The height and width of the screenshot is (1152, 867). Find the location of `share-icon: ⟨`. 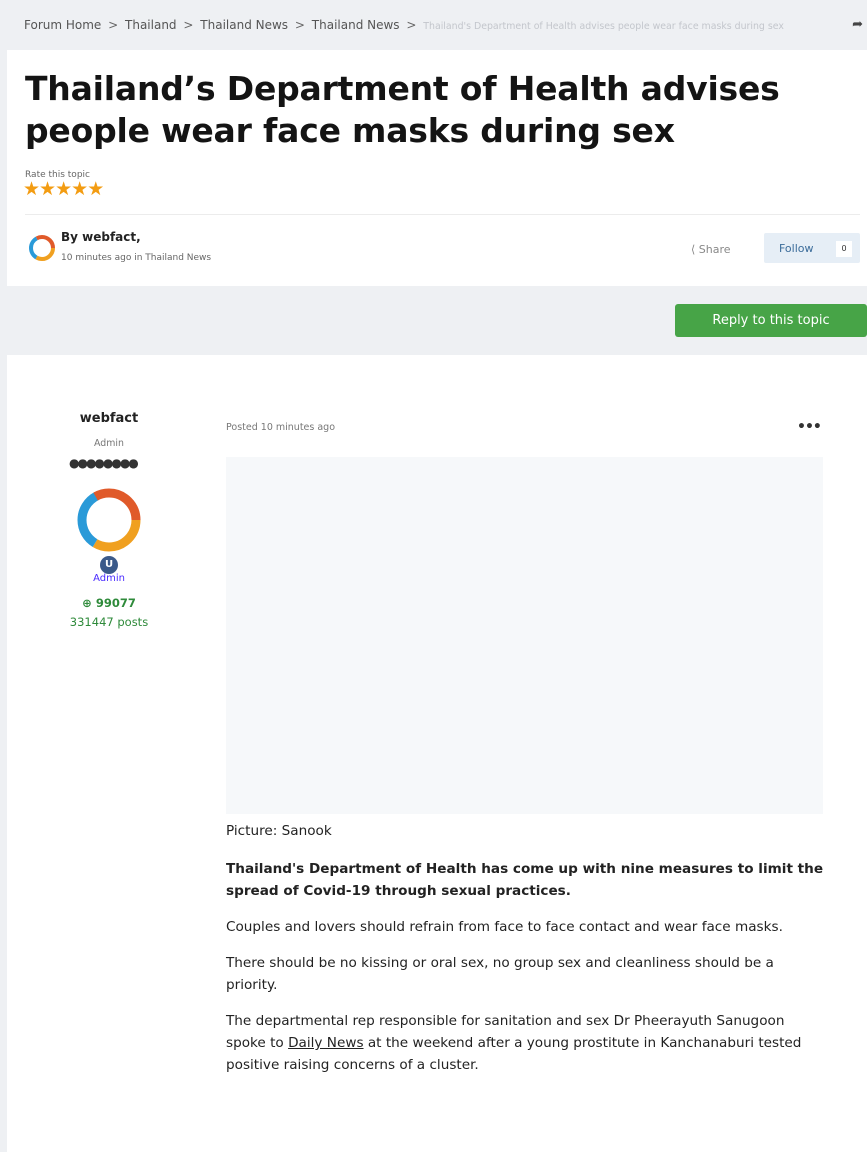

share-icon: ⟨ is located at coordinates (693, 249).